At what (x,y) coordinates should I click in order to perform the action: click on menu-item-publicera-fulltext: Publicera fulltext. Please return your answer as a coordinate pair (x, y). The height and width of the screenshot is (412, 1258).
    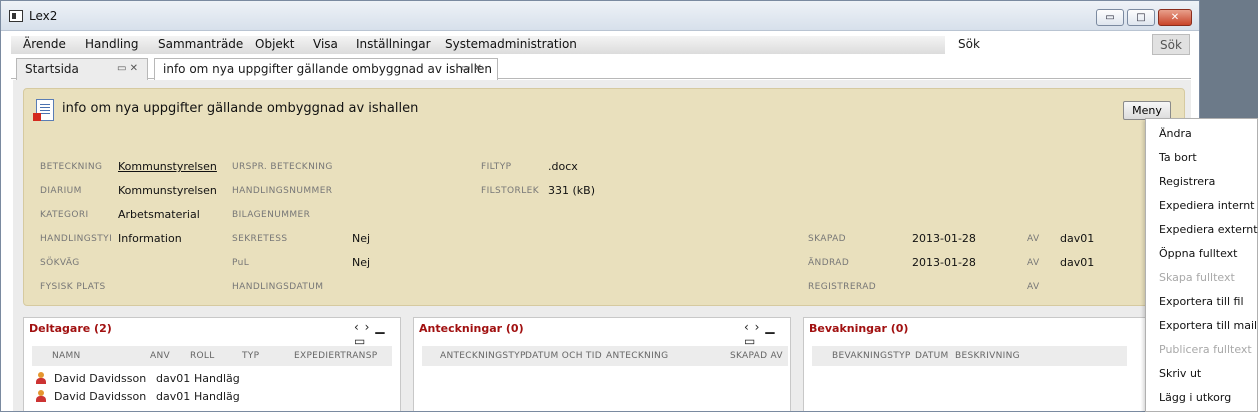
    Looking at the image, I should click on (1205, 349).